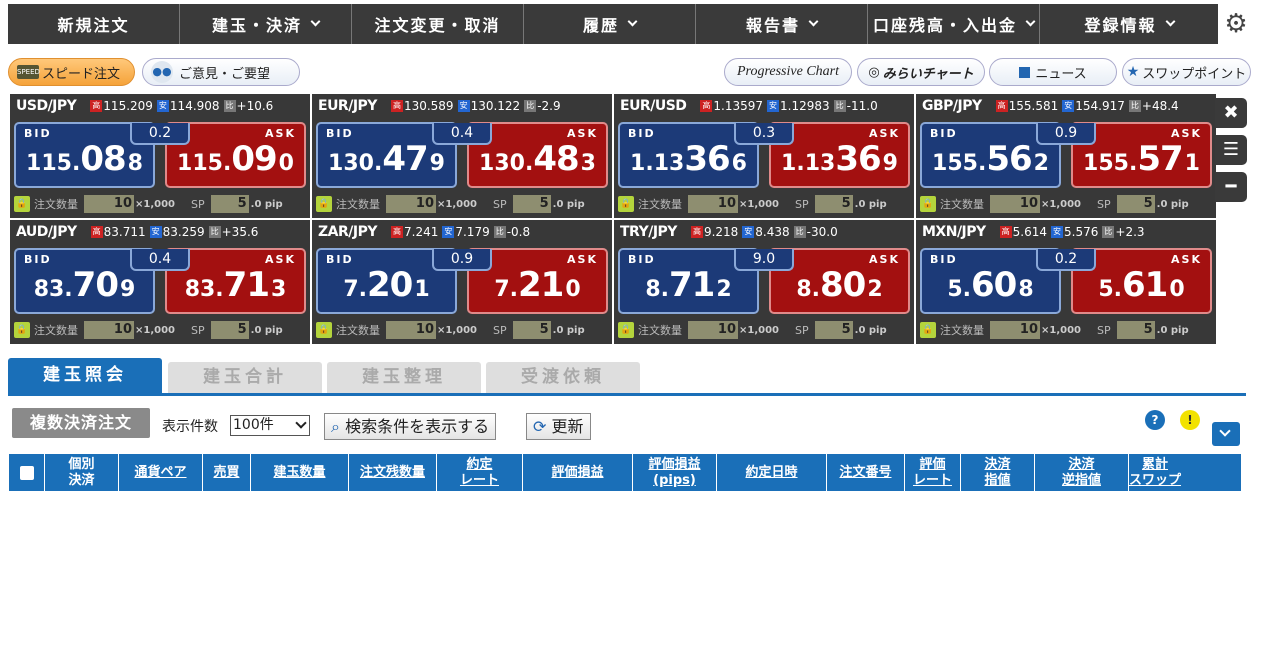  What do you see at coordinates (227, 472) in the screenshot?
I see `column-header: 売買` at bounding box center [227, 472].